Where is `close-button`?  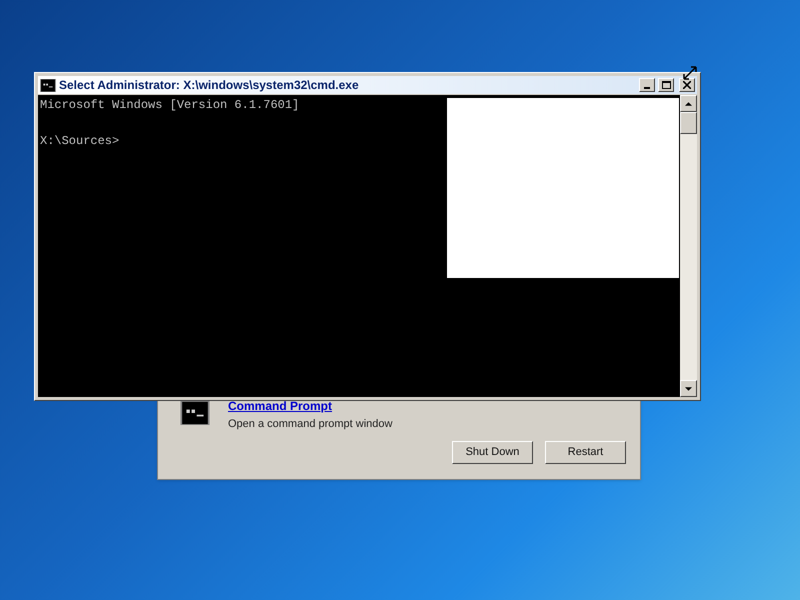 close-button is located at coordinates (687, 85).